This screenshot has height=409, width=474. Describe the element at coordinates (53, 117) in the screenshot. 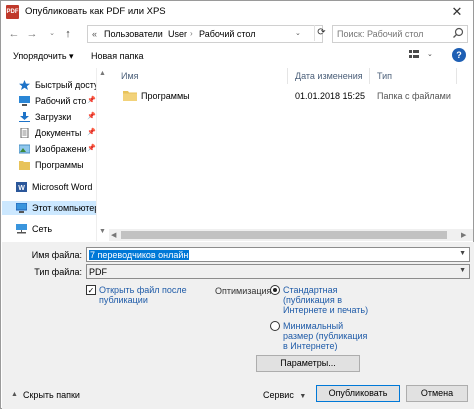

I see `sidebar-item-label: Загрузки` at that location.